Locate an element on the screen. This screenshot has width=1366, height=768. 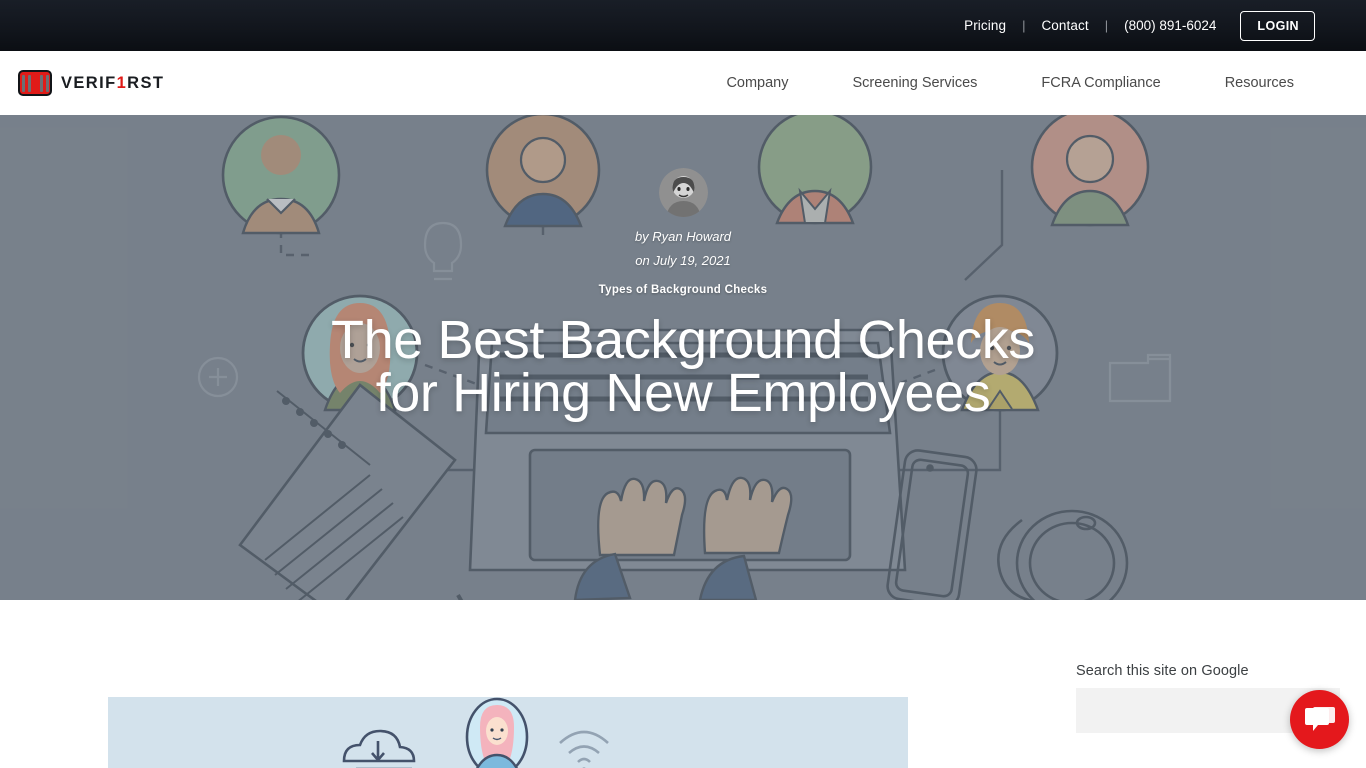
chat-widget-button is located at coordinates (1319, 719).